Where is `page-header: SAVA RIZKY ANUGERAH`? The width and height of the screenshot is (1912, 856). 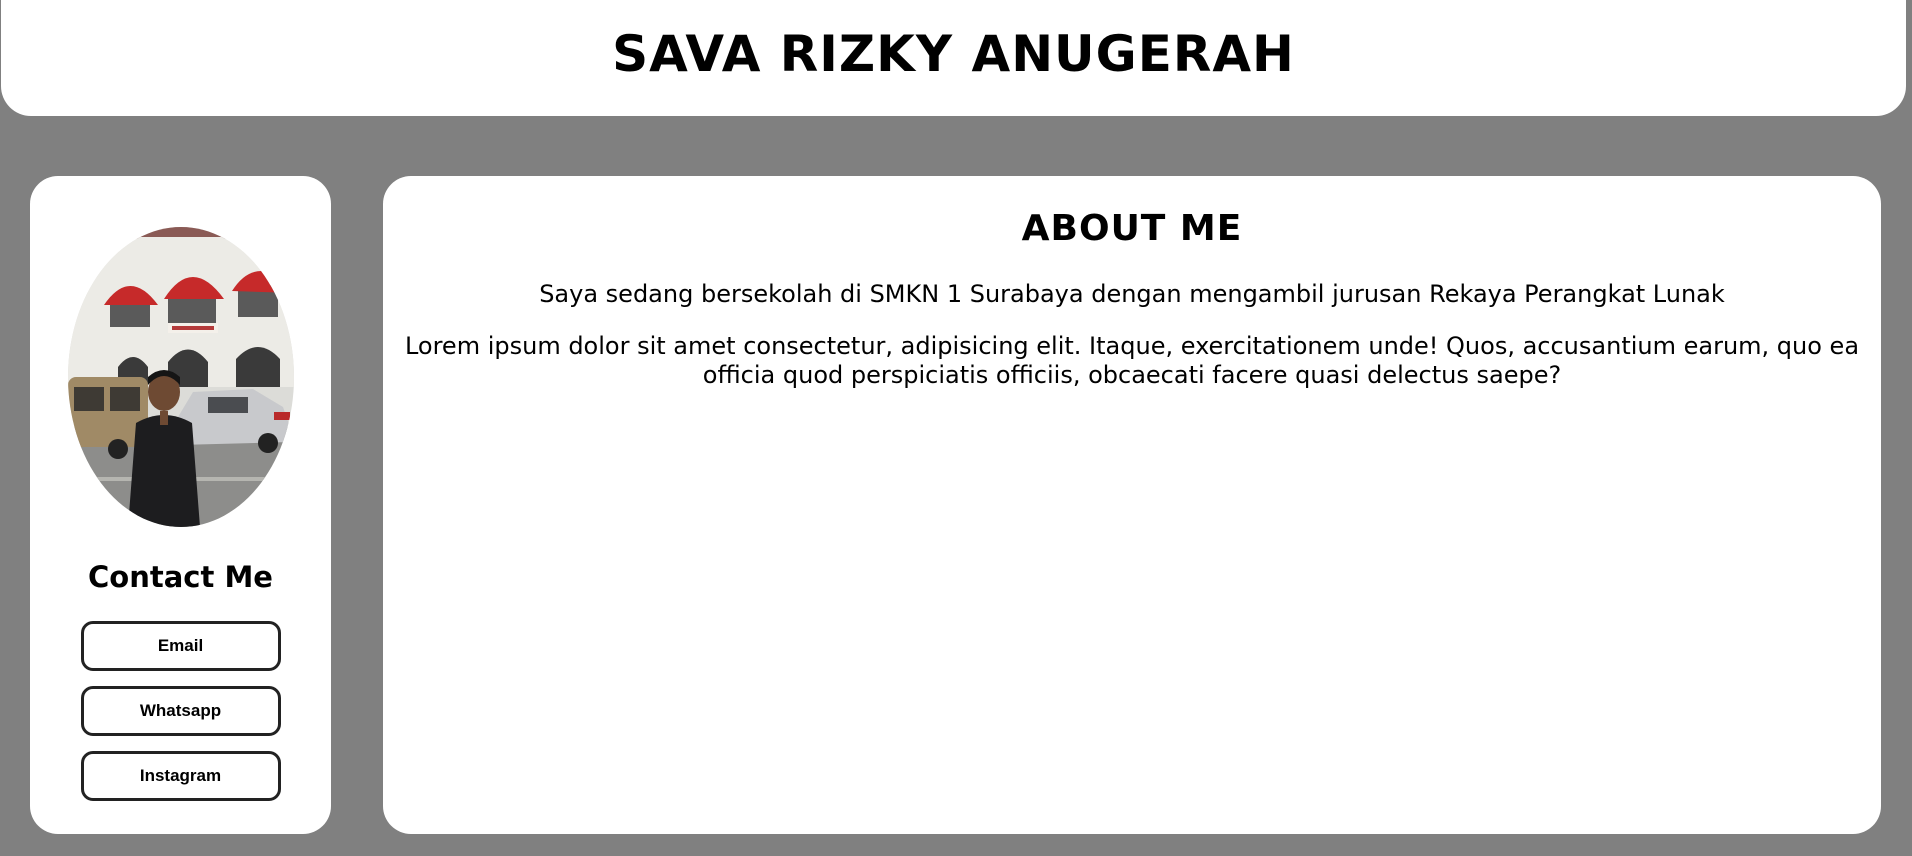 page-header: SAVA RIZKY ANUGERAH is located at coordinates (953, 58).